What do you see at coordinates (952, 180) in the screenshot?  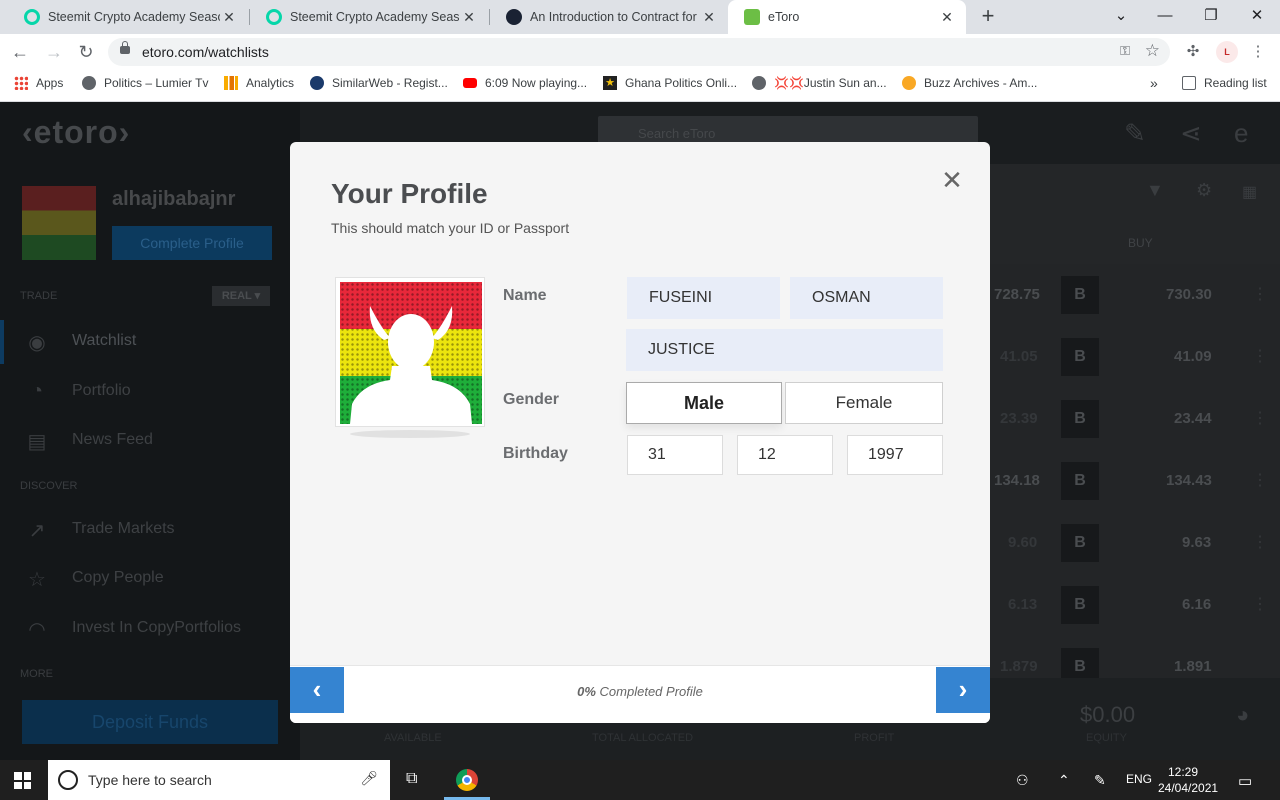 I see `close-icon: ✕` at bounding box center [952, 180].